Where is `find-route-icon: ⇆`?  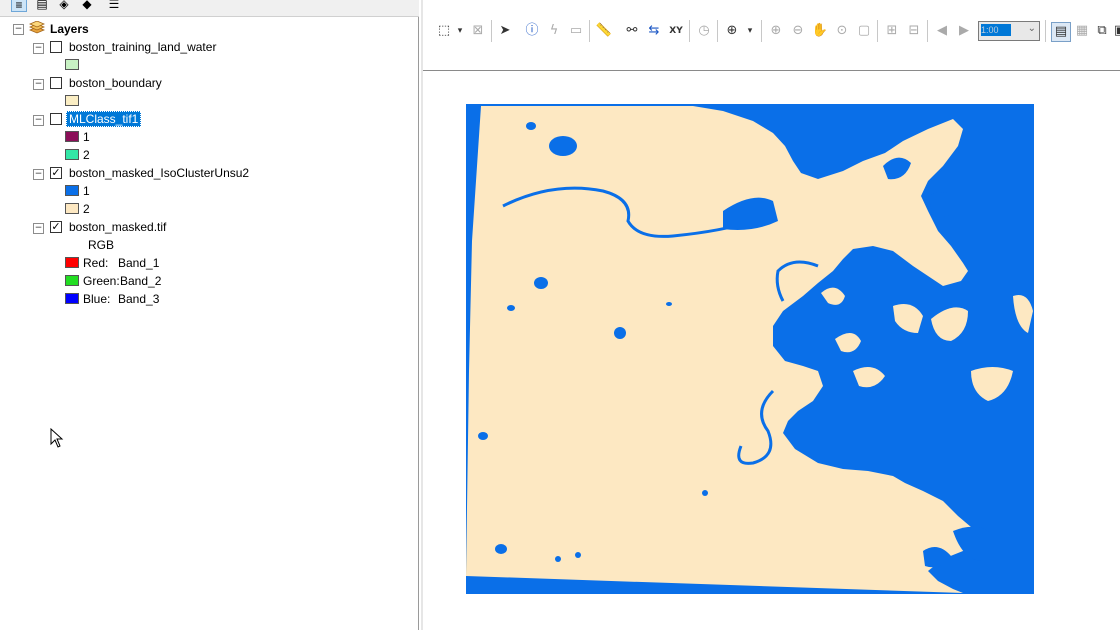
find-route-icon: ⇆ is located at coordinates (654, 31).